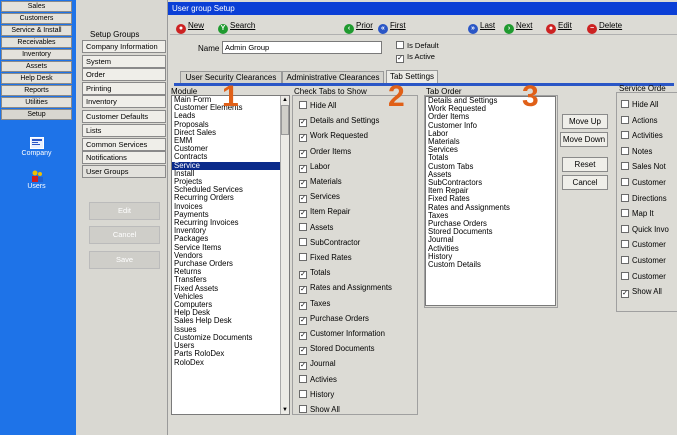 The width and height of the screenshot is (677, 435). Describe the element at coordinates (314, 167) in the screenshot. I see `check-tab-item: ✓ Labor` at that location.